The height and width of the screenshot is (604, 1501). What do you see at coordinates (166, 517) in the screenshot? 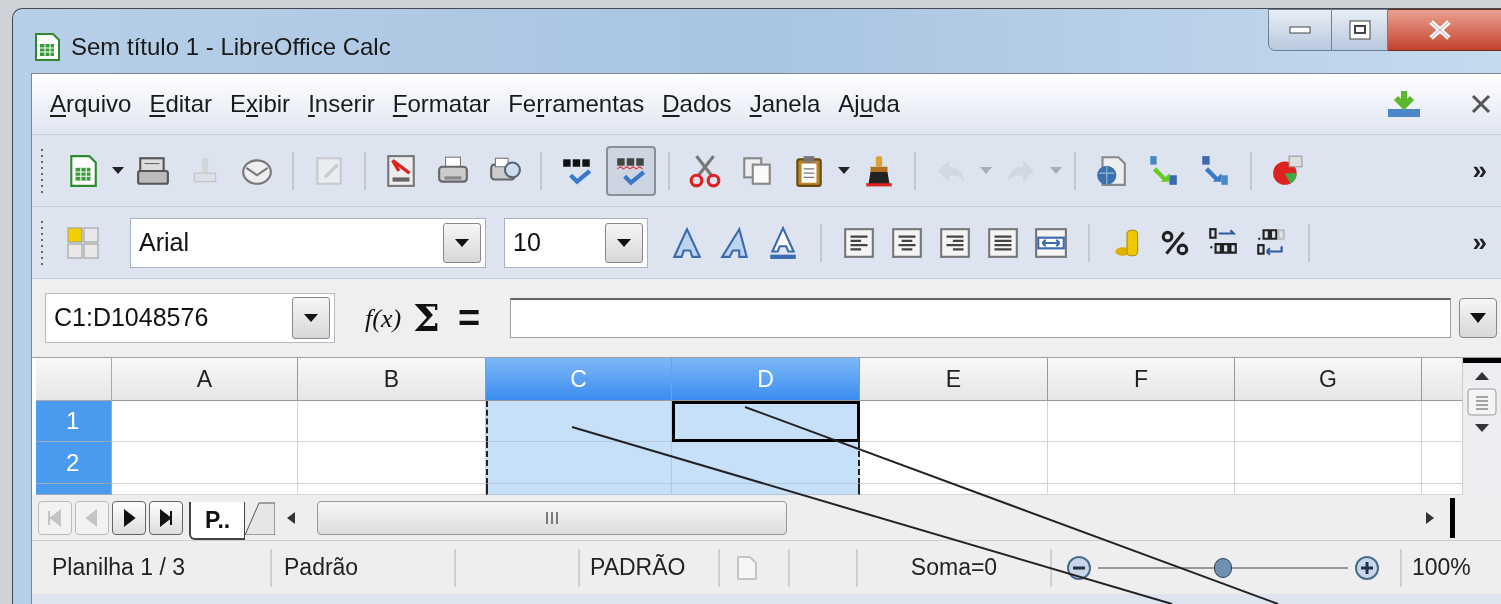
I see `last-sheet-icon` at bounding box center [166, 517].